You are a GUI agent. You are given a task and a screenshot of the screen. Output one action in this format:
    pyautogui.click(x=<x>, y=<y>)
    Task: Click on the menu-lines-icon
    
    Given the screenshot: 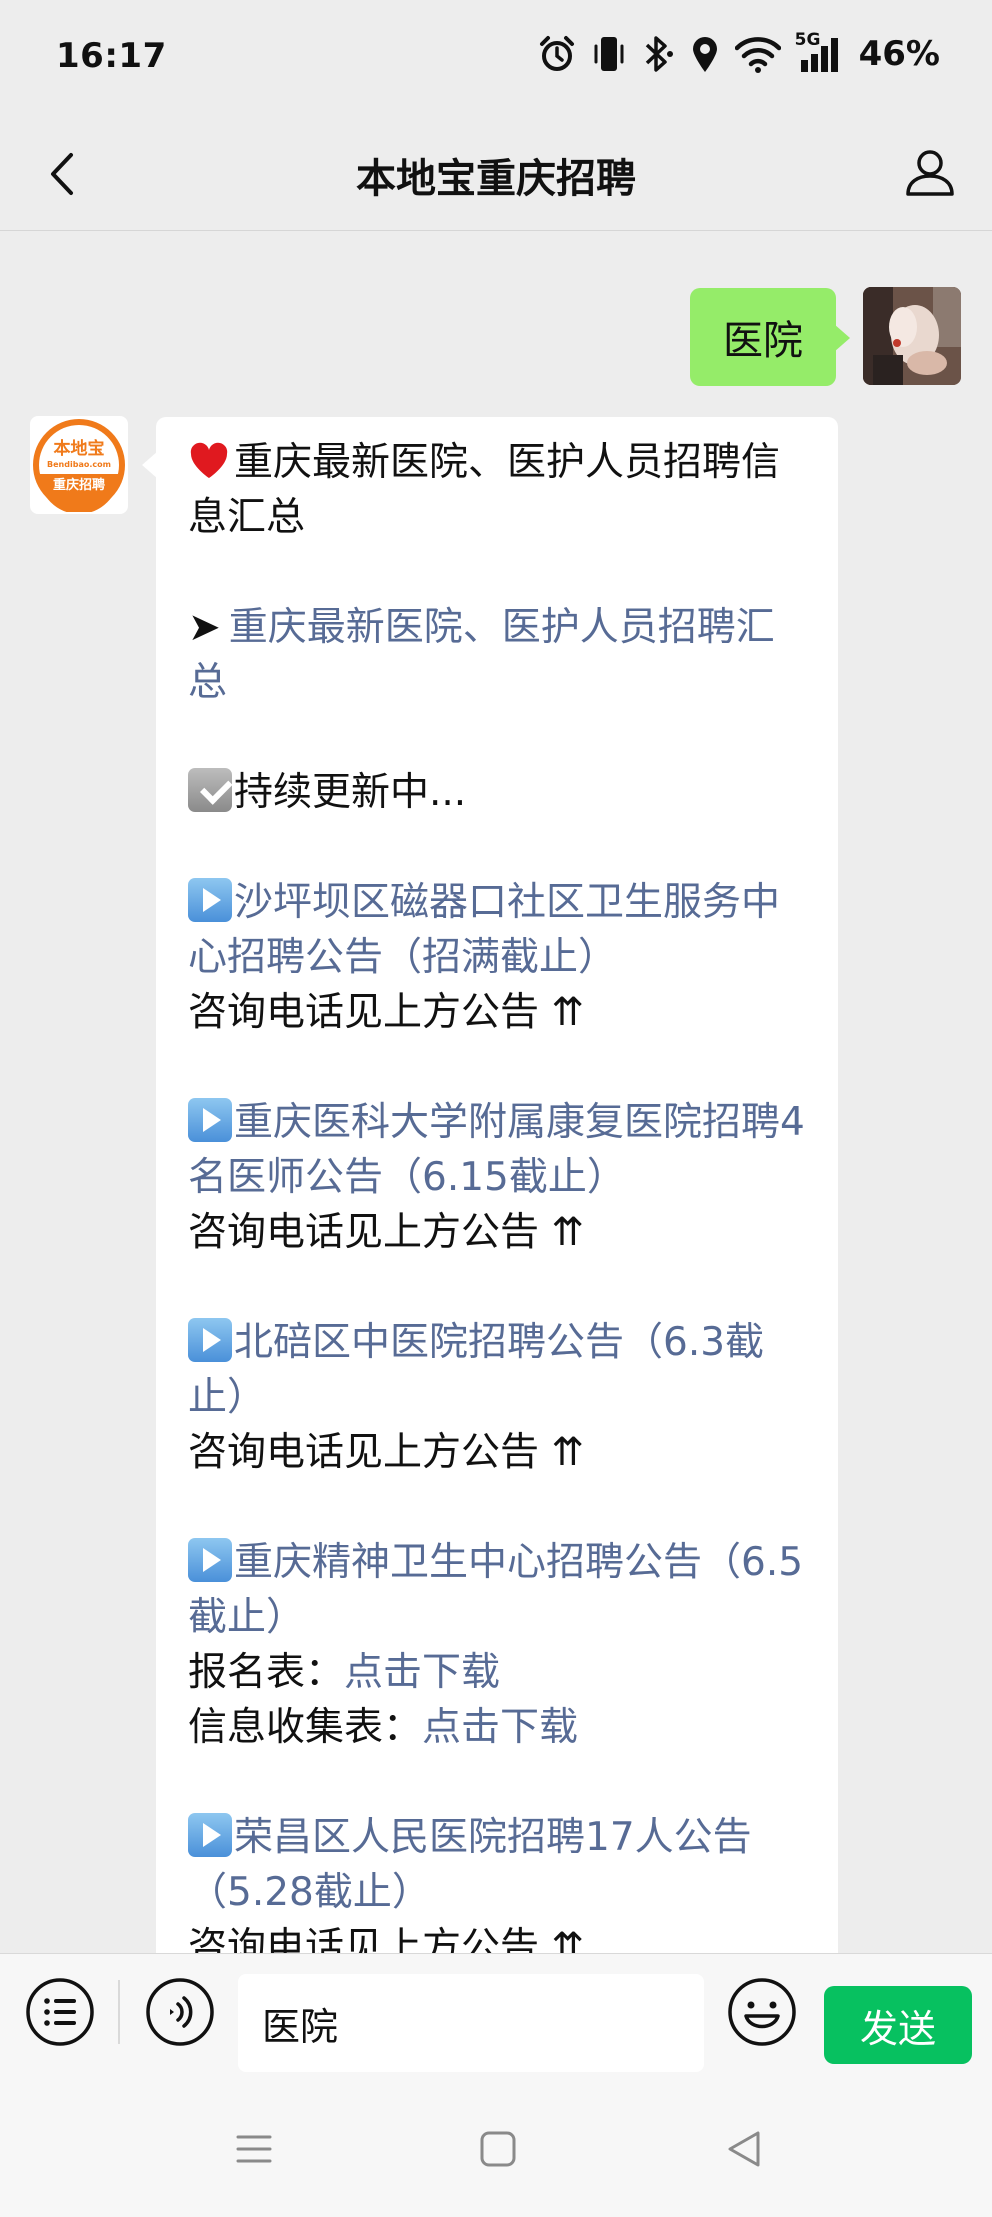 What is the action you would take?
    pyautogui.click(x=254, y=2149)
    